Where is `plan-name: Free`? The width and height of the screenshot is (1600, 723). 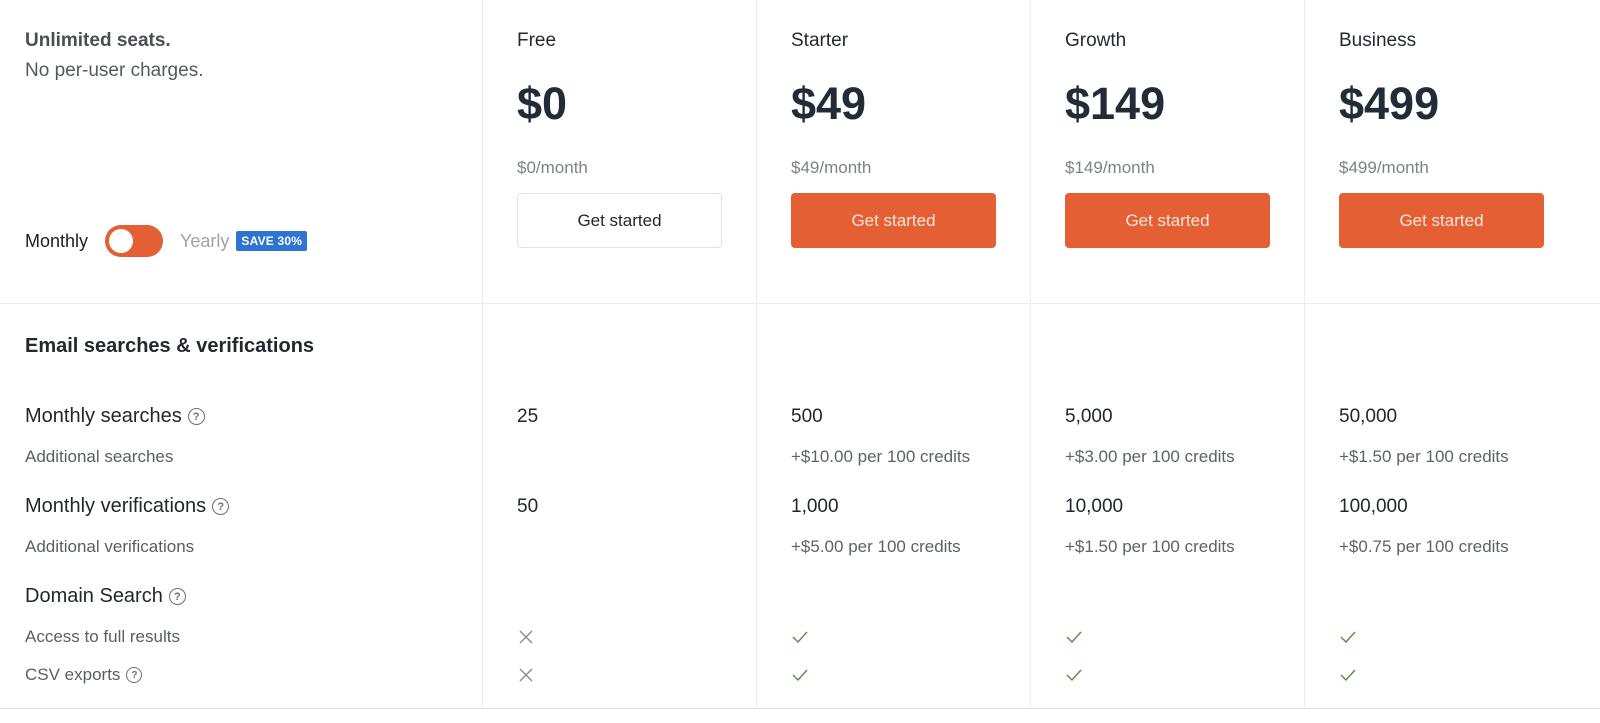
plan-name: Free is located at coordinates (537, 40).